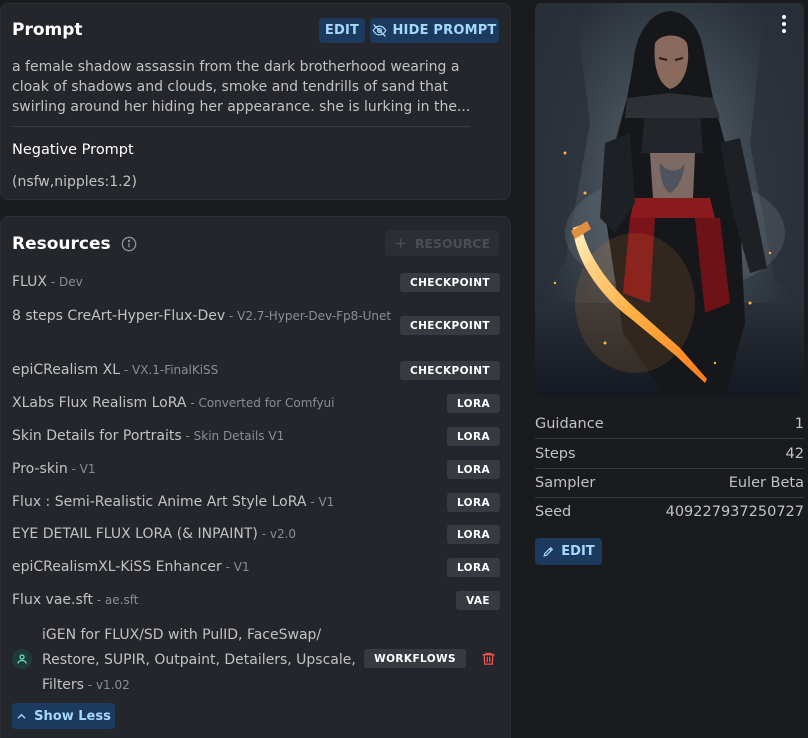  What do you see at coordinates (314, 316) in the screenshot?
I see `resource-version: V2.7-Hyper-Dev-Fp8-Unet` at bounding box center [314, 316].